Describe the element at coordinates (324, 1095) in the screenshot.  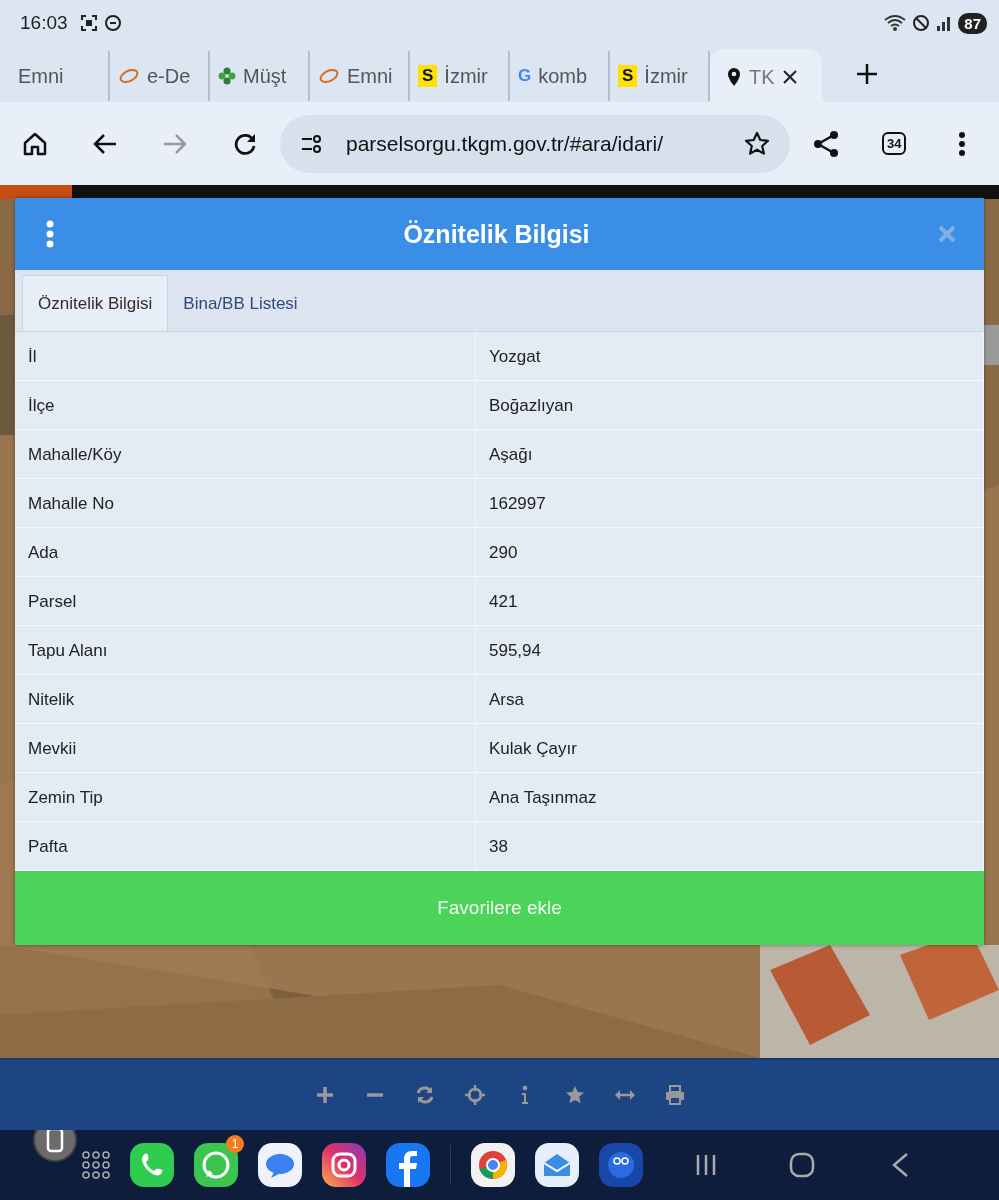
I see `zoom-in-icon` at that location.